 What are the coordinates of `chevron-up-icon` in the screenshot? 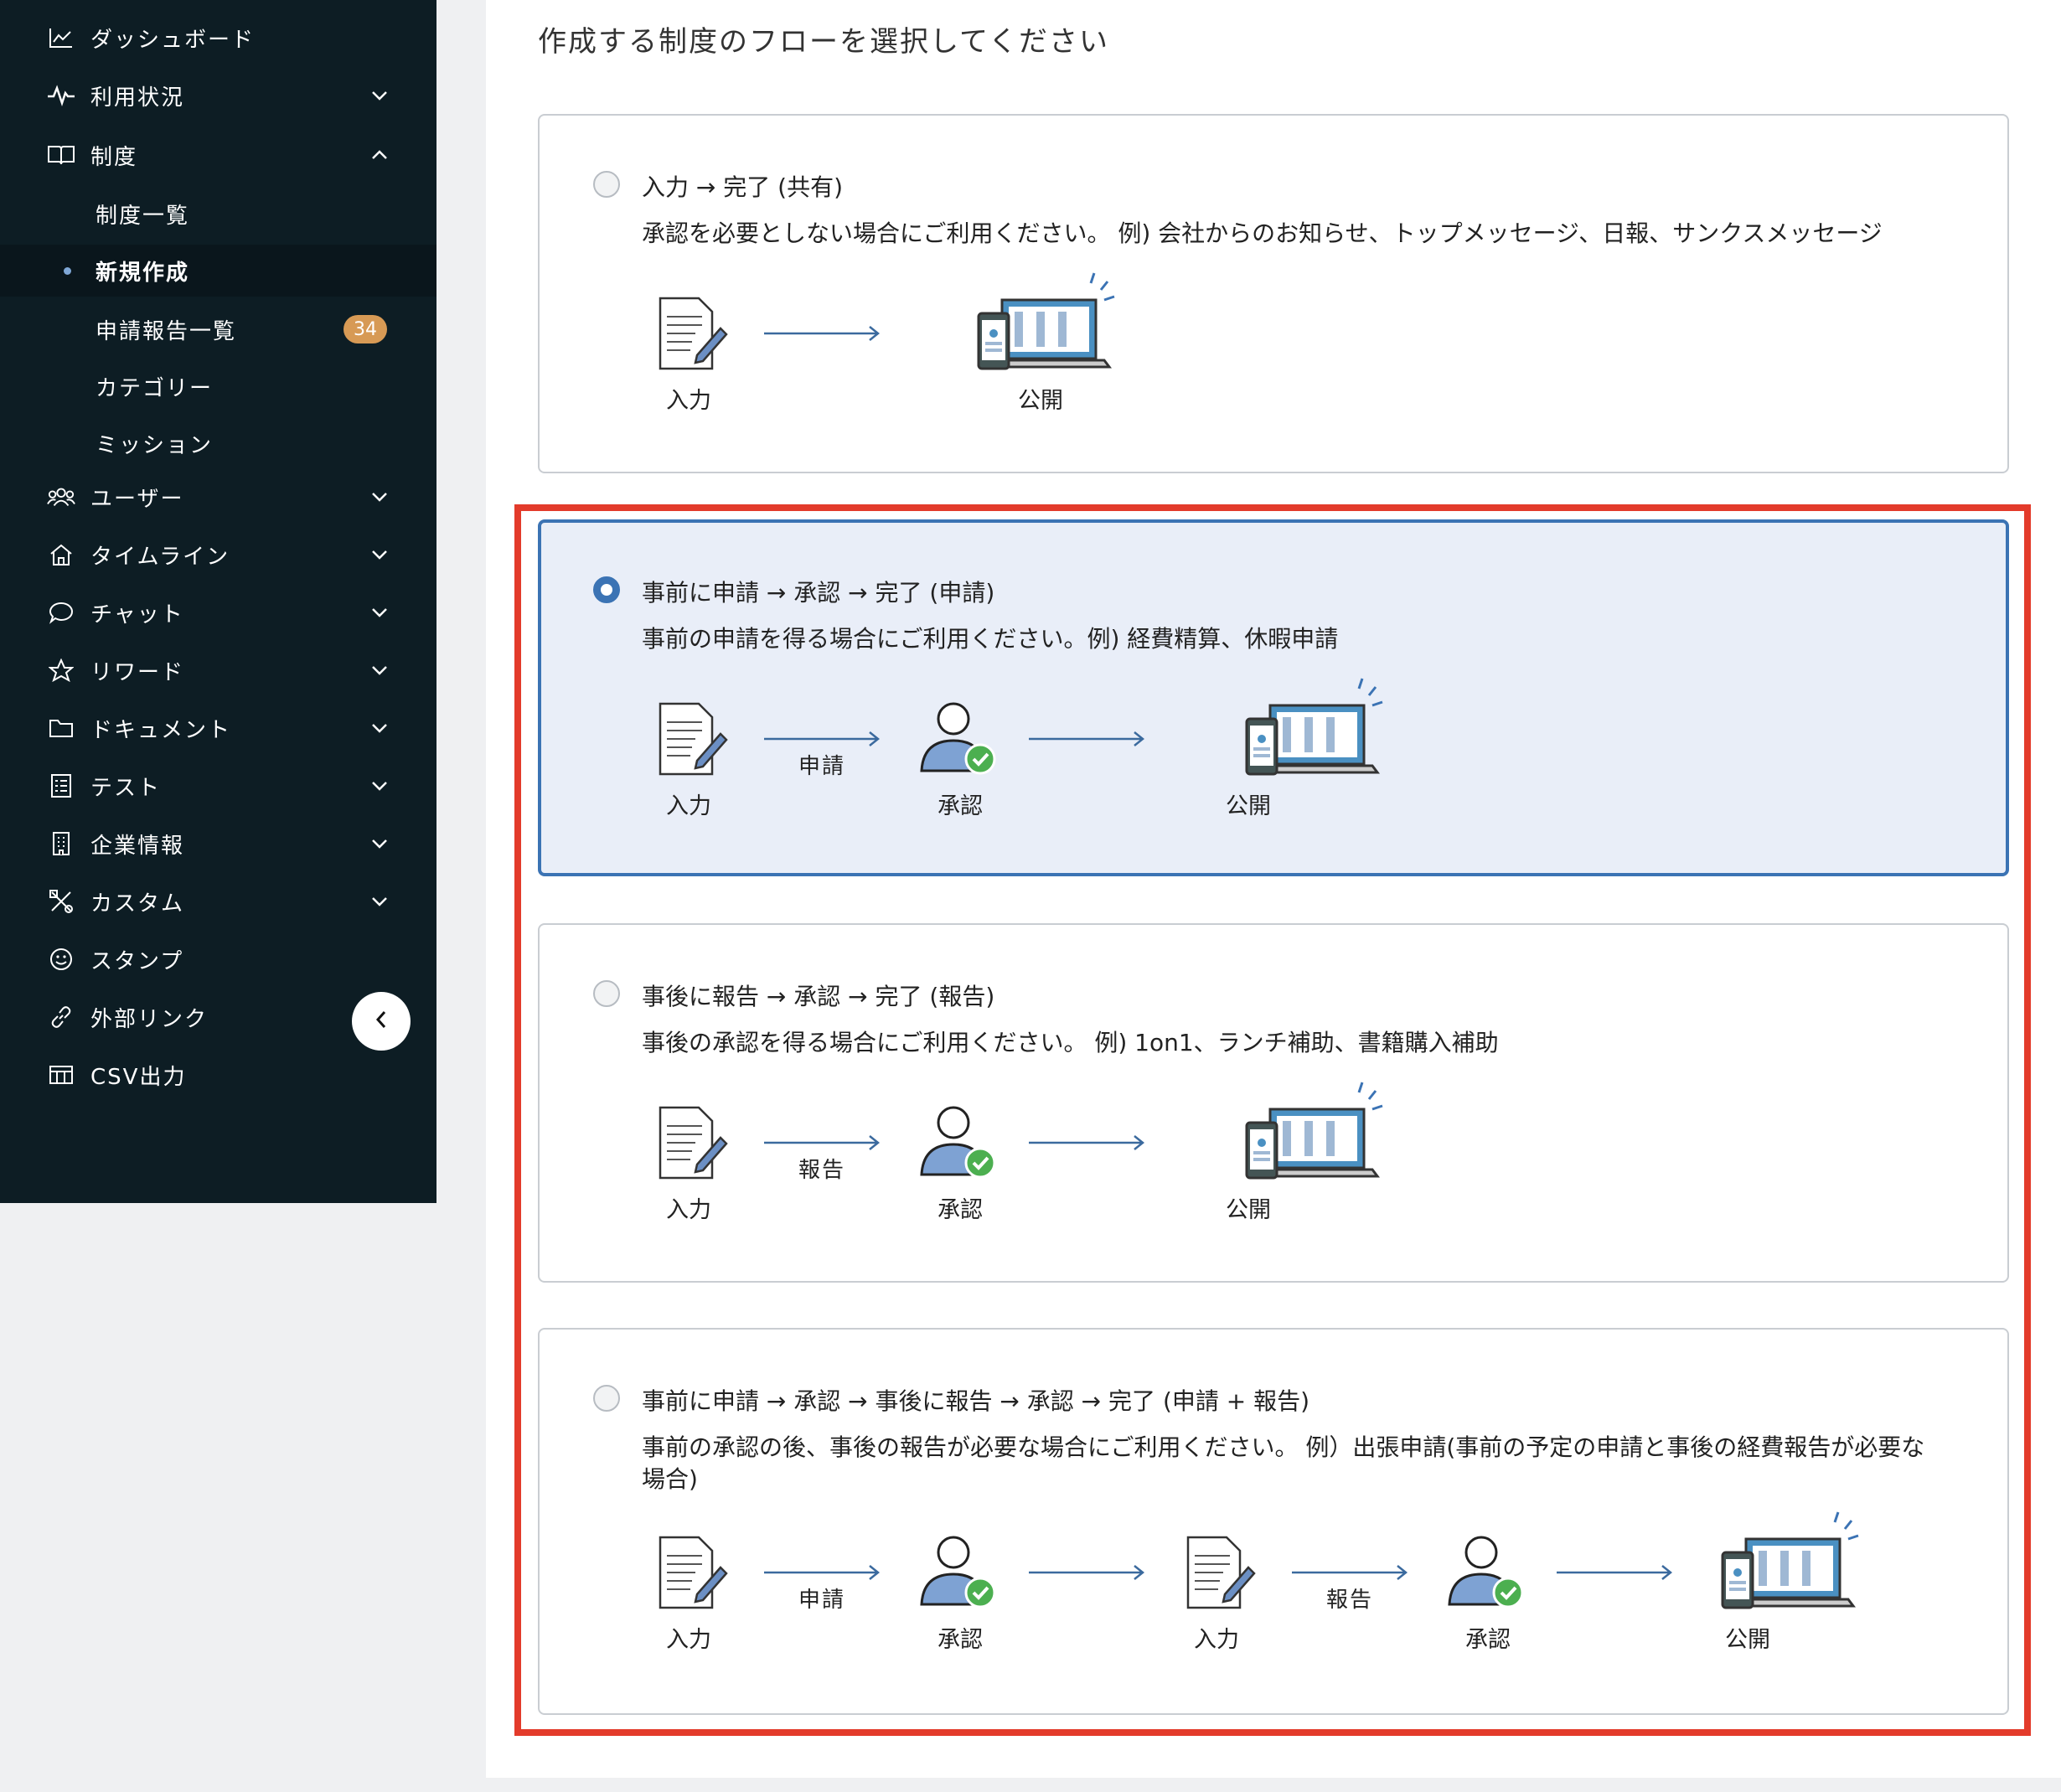 It's located at (379, 155).